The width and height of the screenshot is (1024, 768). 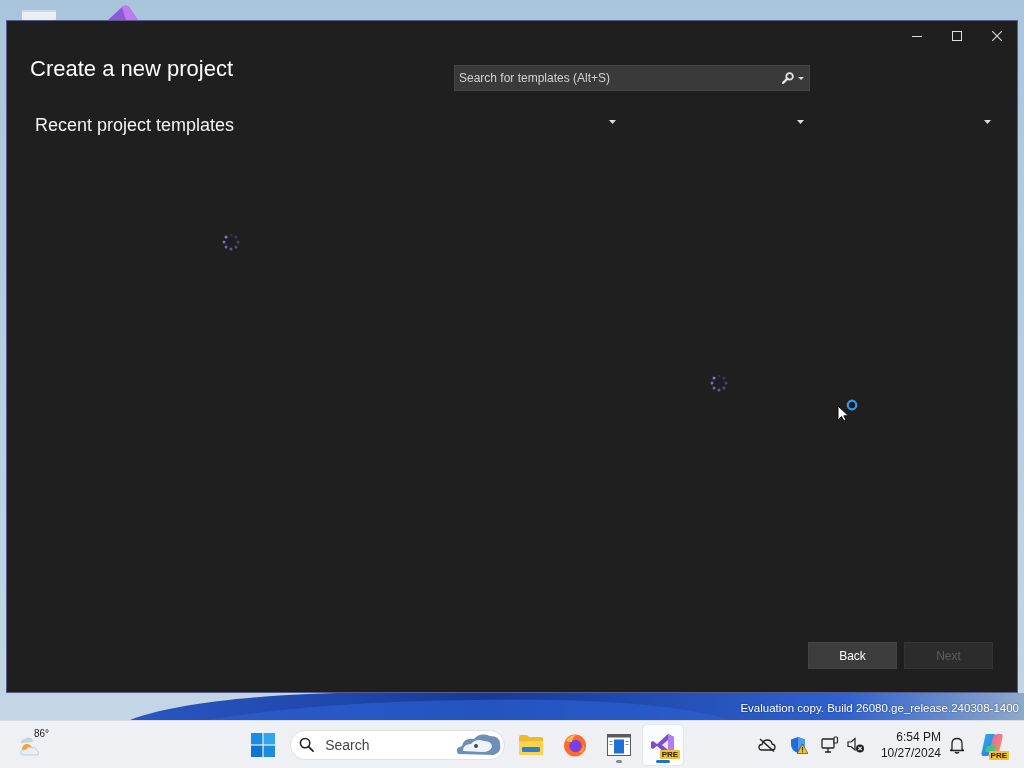 What do you see at coordinates (135, 125) in the screenshot?
I see `section-heading: Recent project templates` at bounding box center [135, 125].